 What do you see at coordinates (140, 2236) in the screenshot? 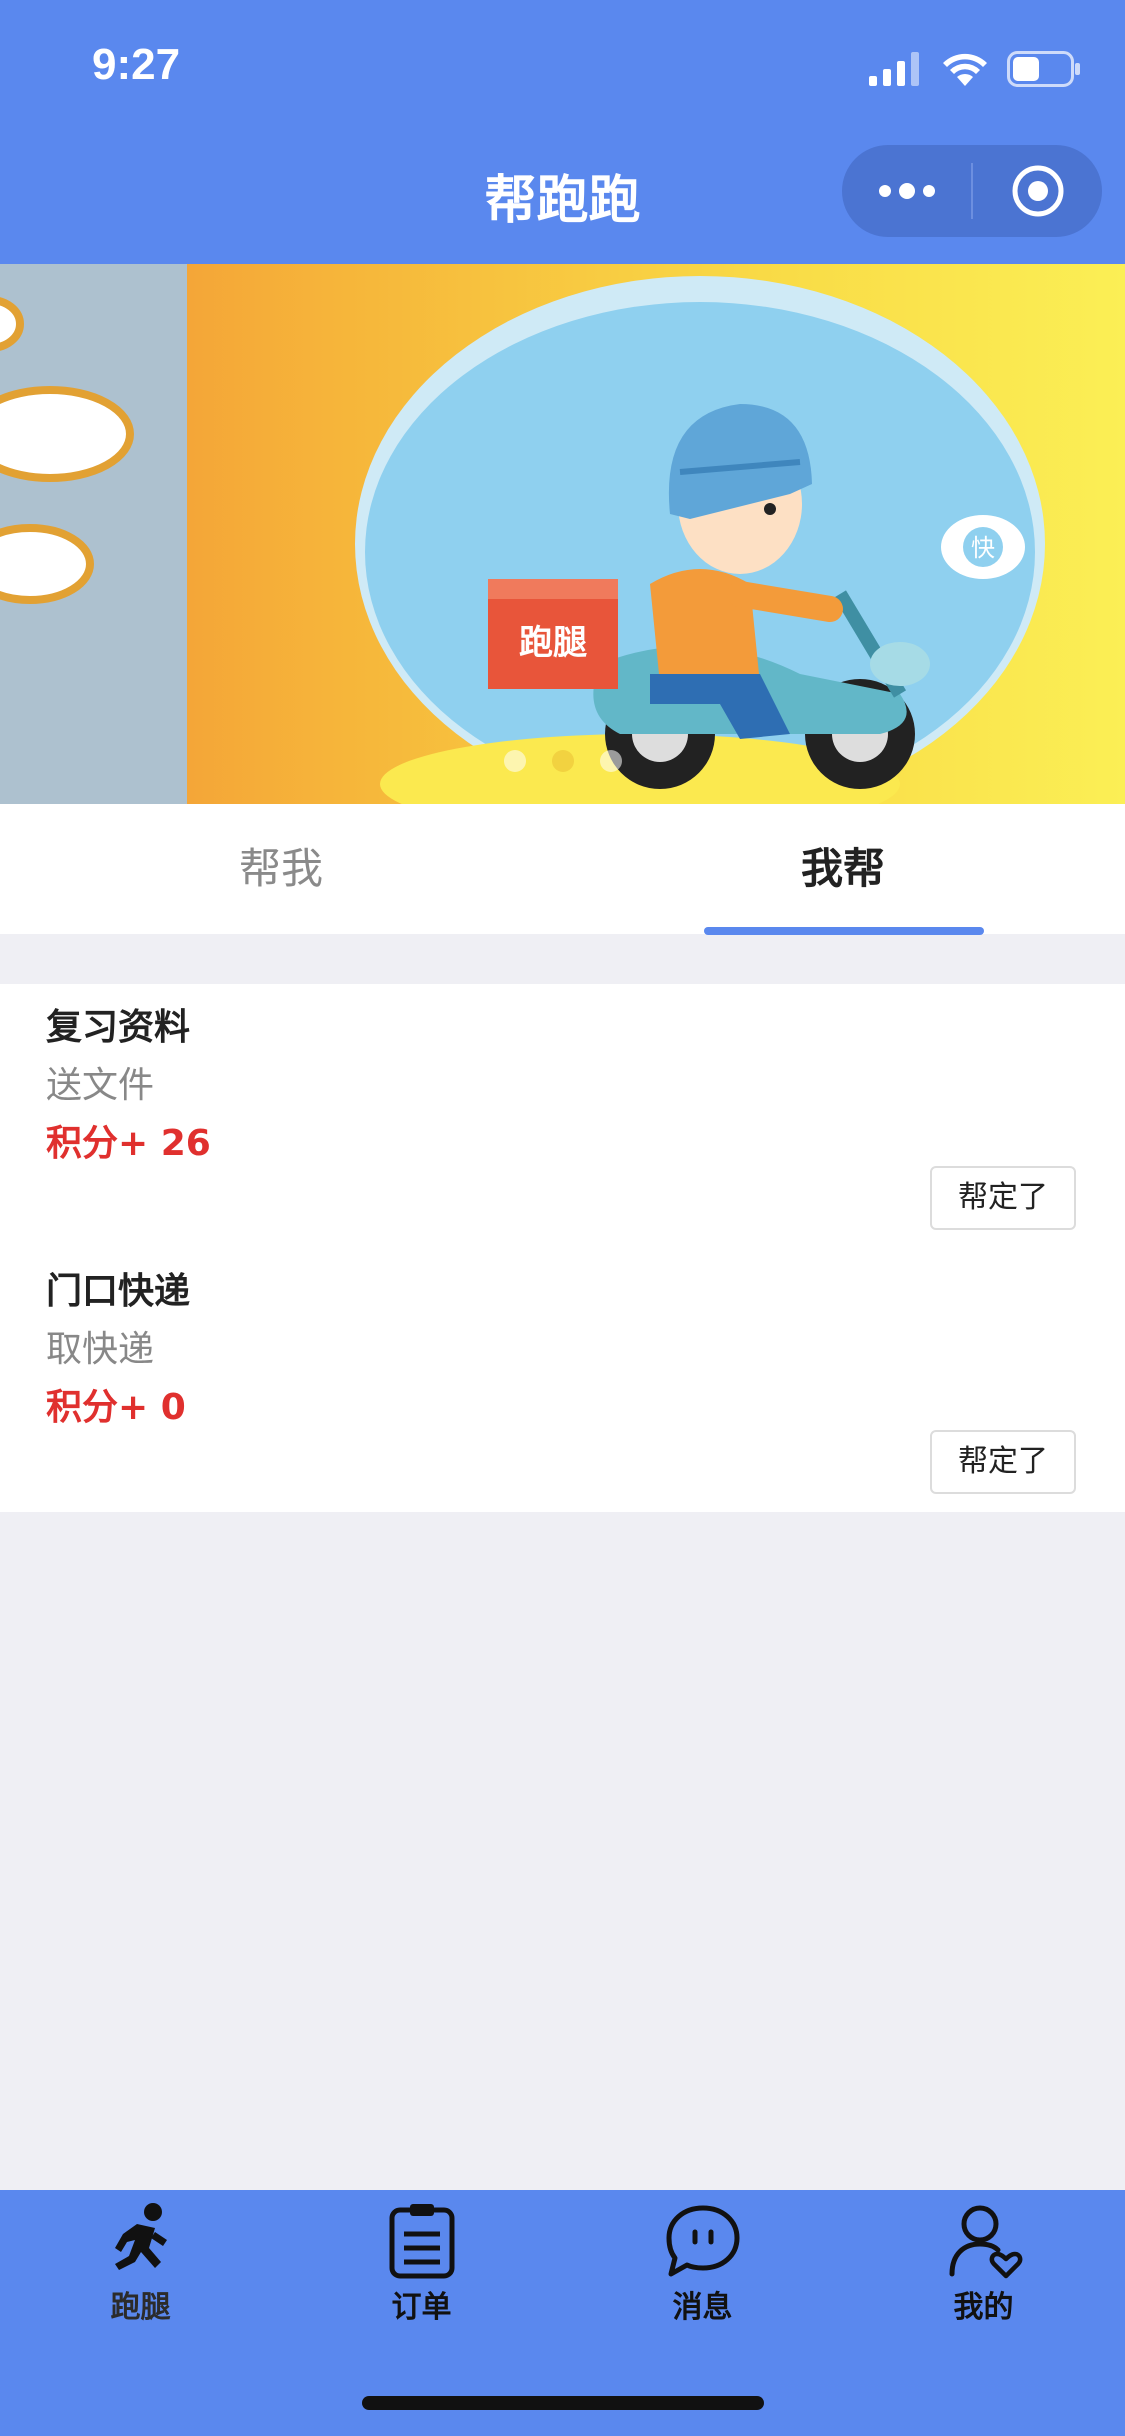
I see `runner-icon` at bounding box center [140, 2236].